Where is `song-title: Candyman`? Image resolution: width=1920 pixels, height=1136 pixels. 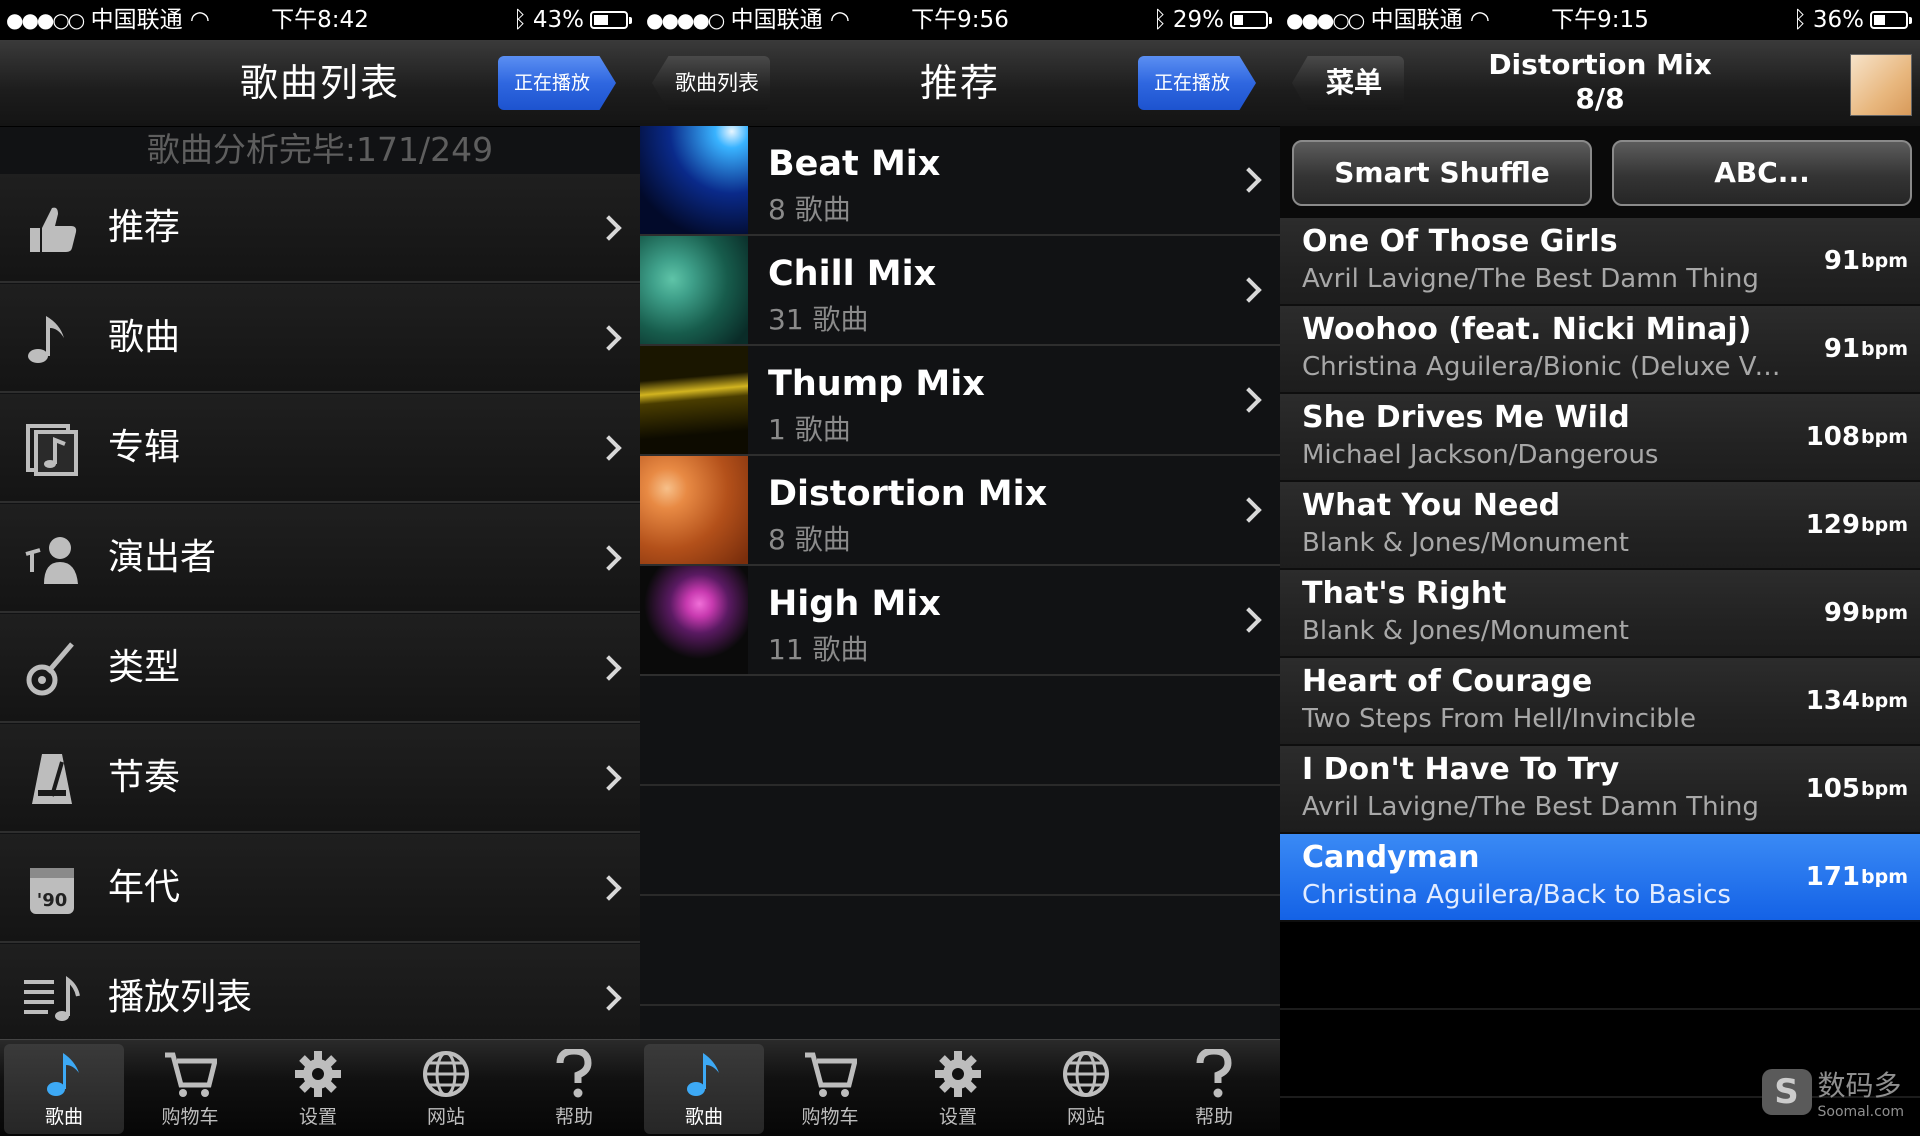
song-title: Candyman is located at coordinates (1391, 857).